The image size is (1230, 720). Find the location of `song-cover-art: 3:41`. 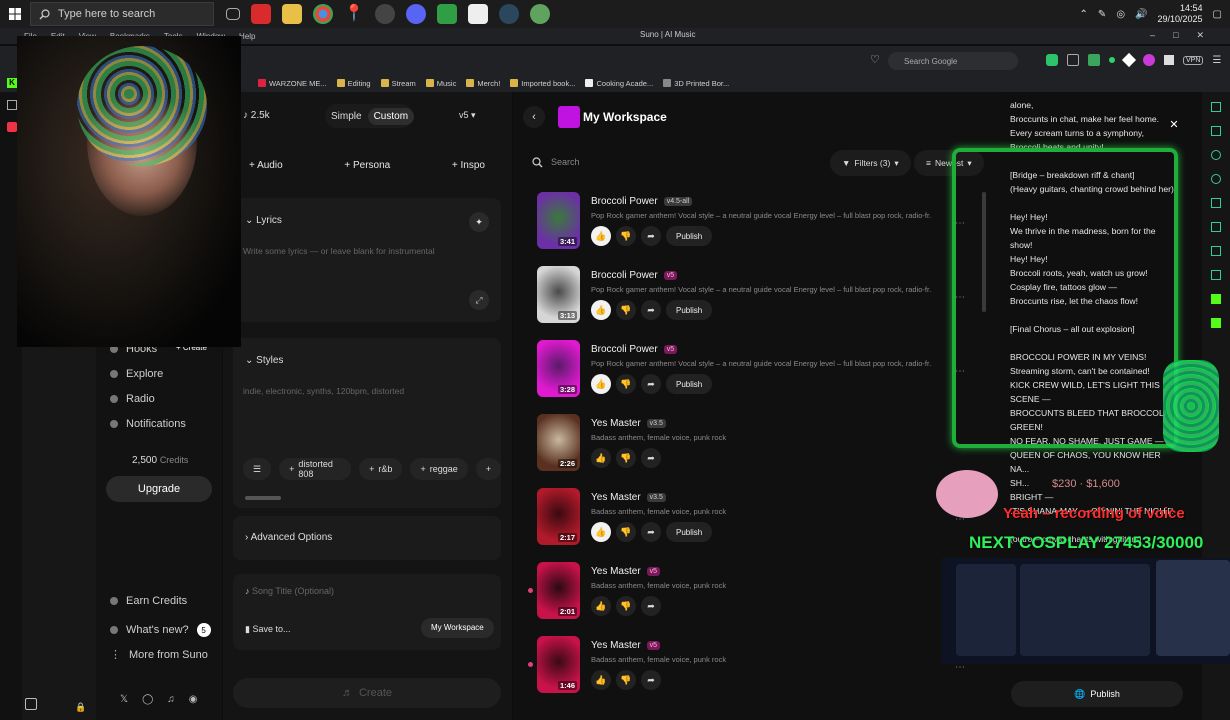

song-cover-art: 3:41 is located at coordinates (558, 220).